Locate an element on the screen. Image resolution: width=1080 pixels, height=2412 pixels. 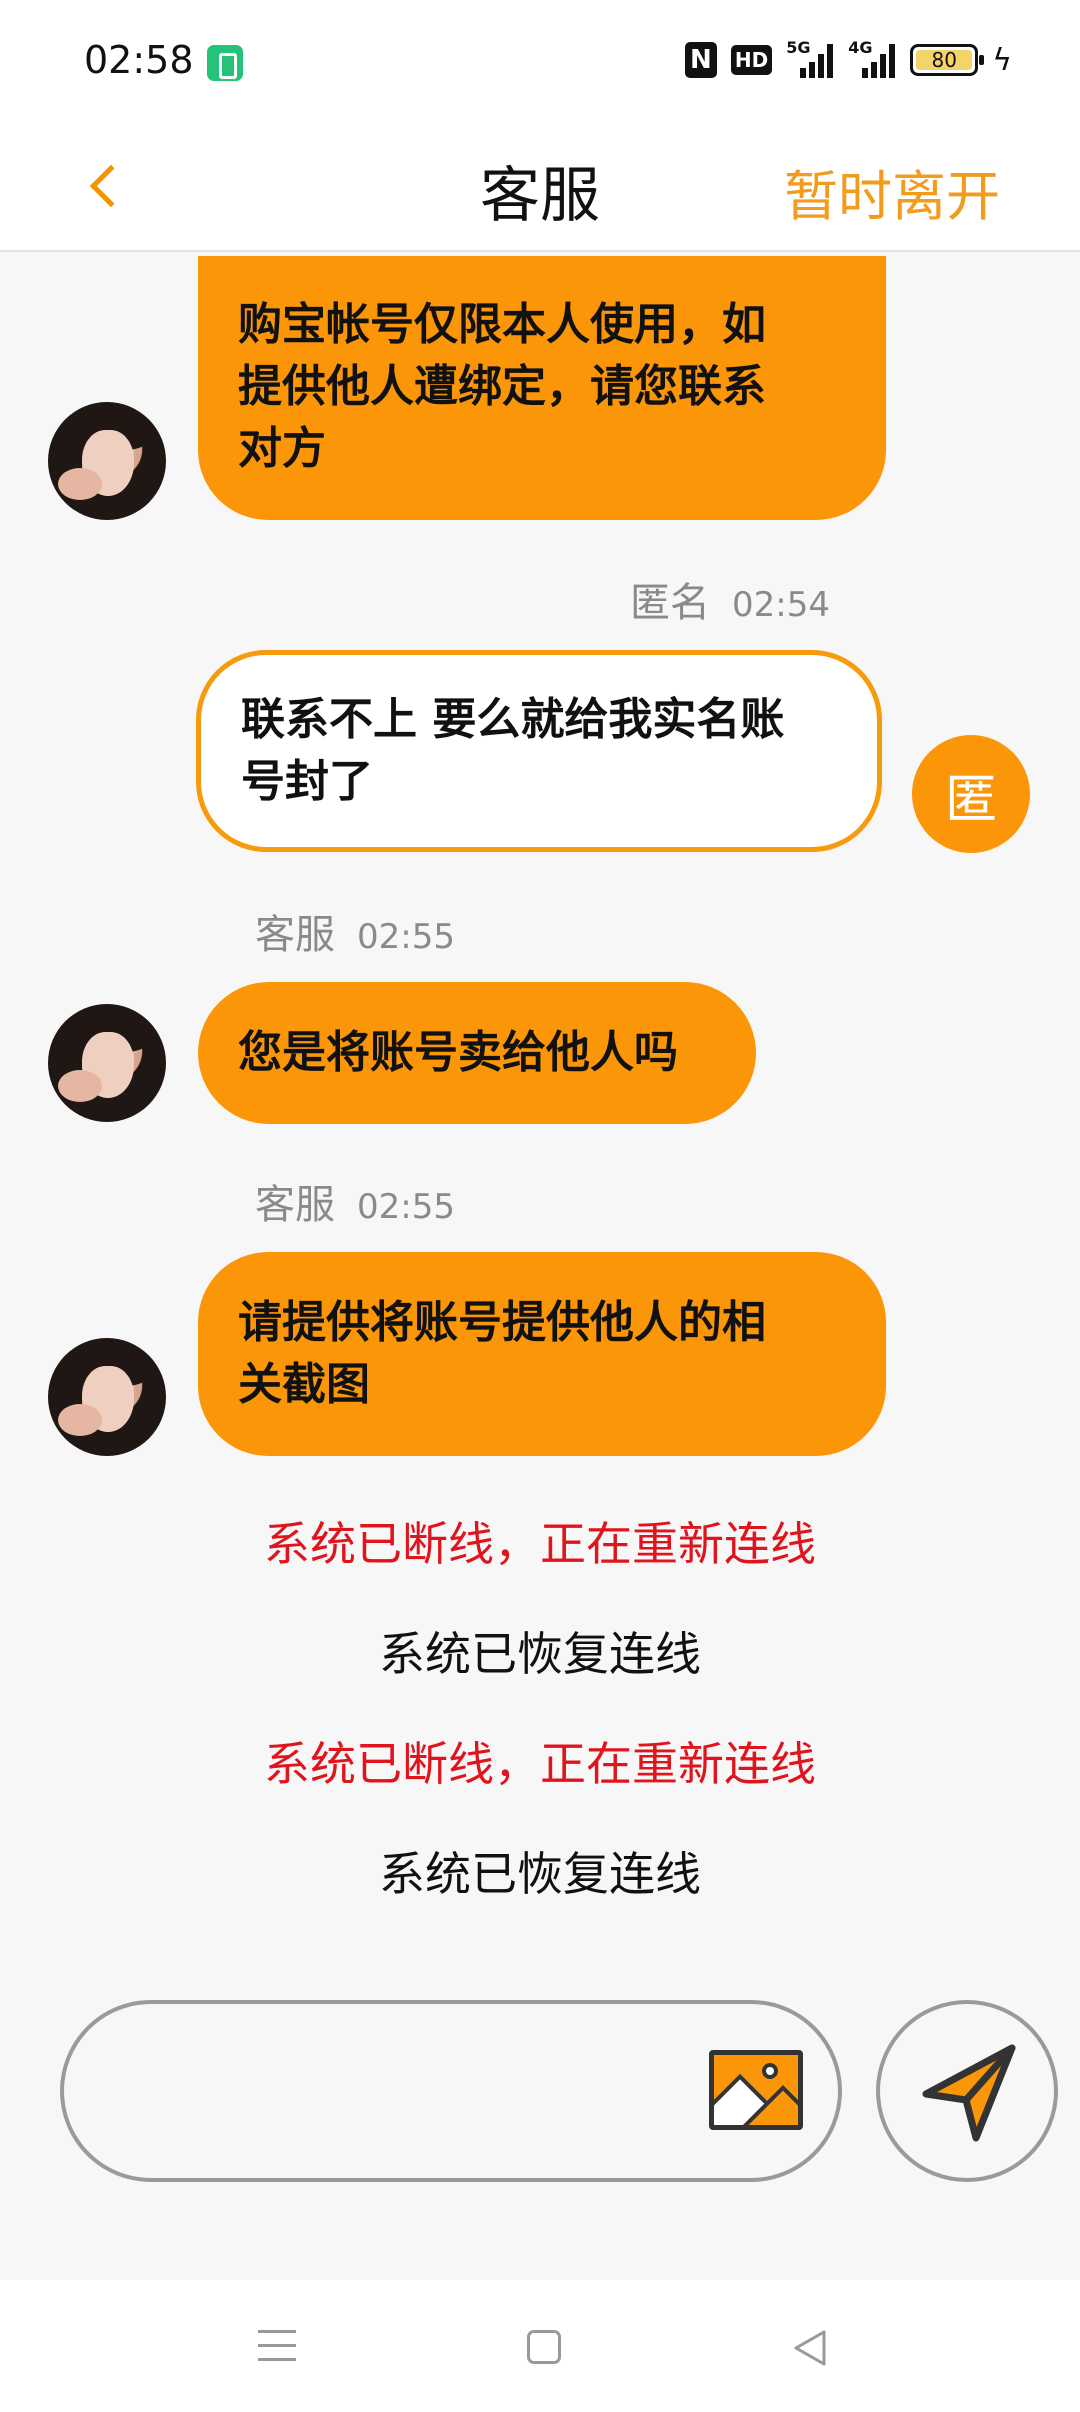
message-text: 请提供将账号提供他人的相 关截图 is located at coordinates (502, 1353).